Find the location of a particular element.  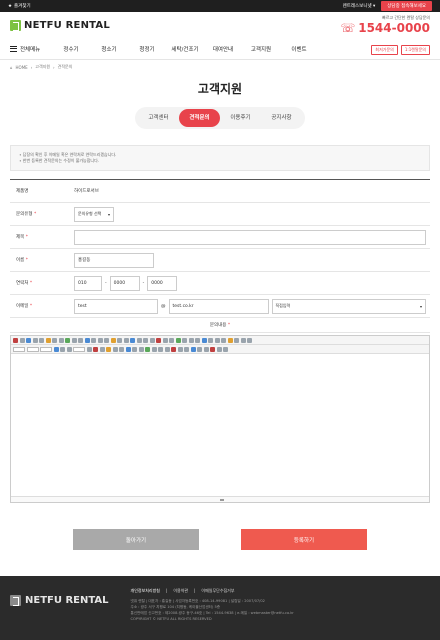

guide-link: 렌트레스보니넷 ▾ is located at coordinates (359, 6).